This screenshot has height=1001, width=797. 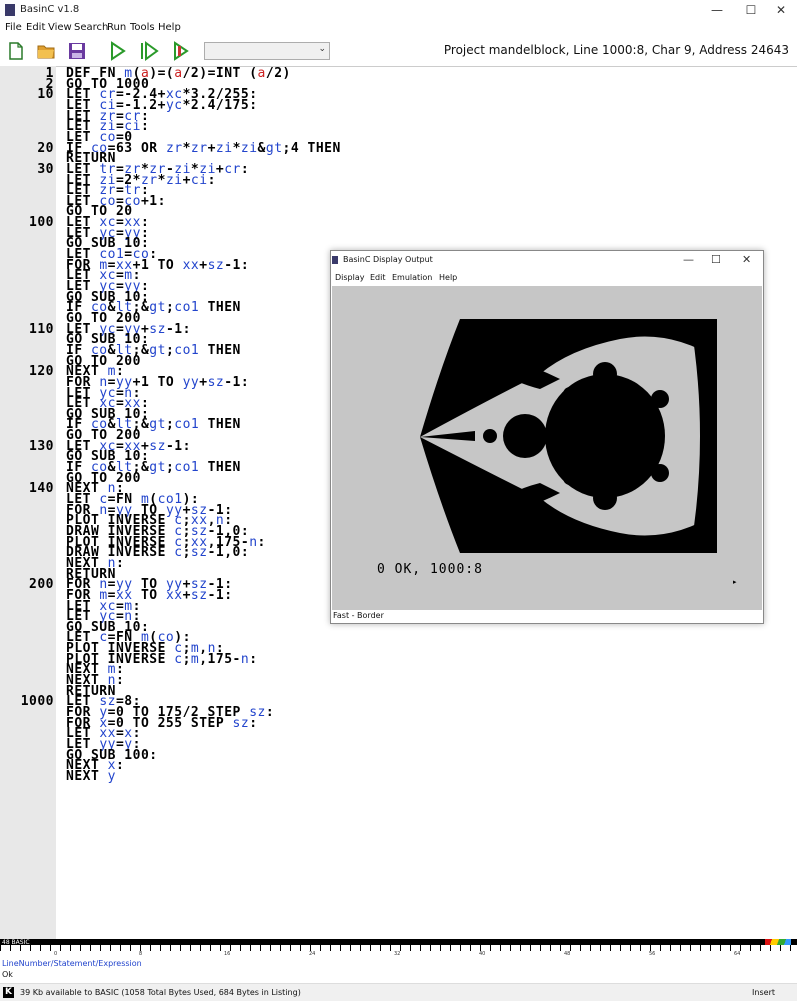 I want to click on run-icon, so click(x=117, y=51).